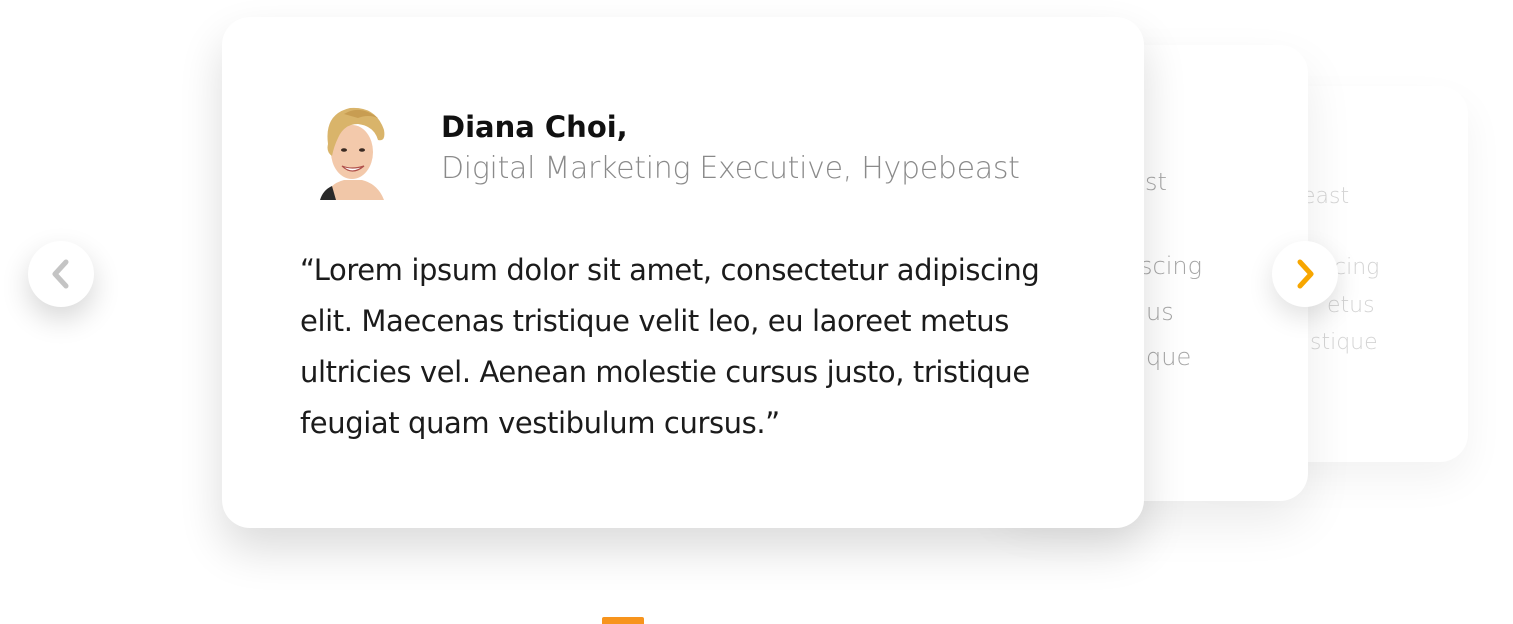  Describe the element at coordinates (540, 423) in the screenshot. I see `quote-line: feugiat quam vestibulum cursus.”` at that location.